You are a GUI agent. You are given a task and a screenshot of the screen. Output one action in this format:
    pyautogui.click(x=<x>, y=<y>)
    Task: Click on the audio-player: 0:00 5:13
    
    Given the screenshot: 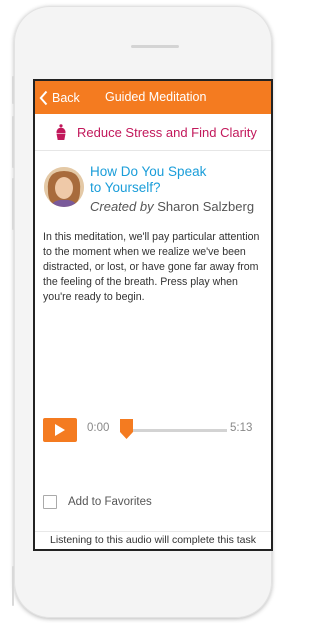 What is the action you would take?
    pyautogui.click(x=153, y=430)
    